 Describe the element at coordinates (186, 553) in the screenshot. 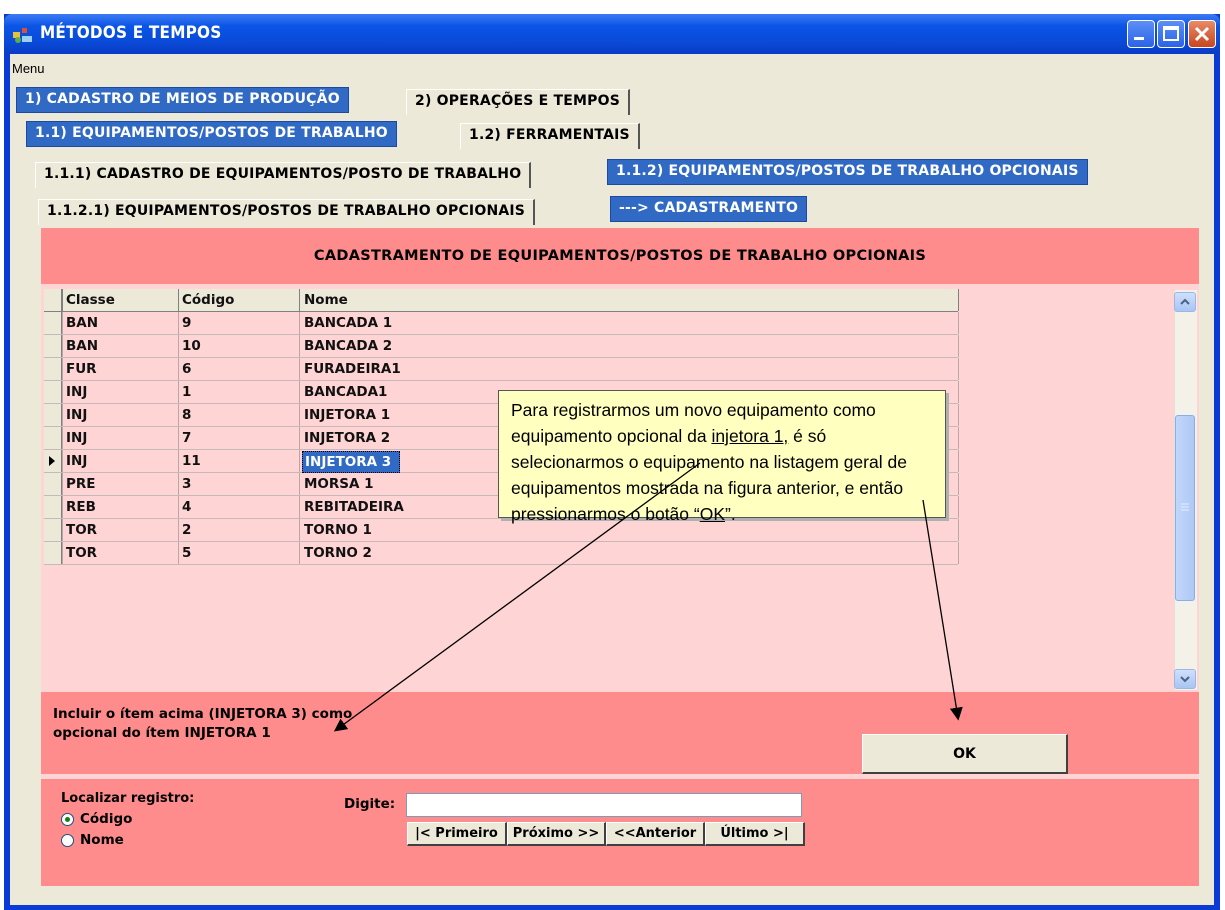

I see `table-cell: 5` at that location.